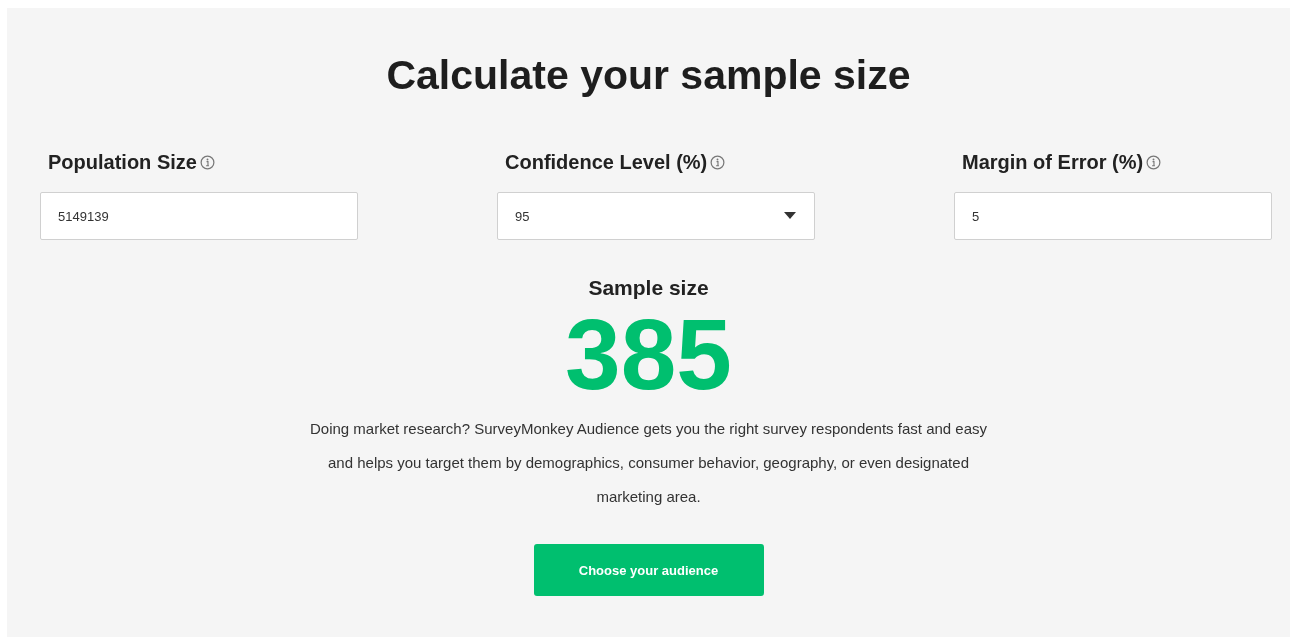  Describe the element at coordinates (648, 75) in the screenshot. I see `page-title: Calculate your sample size` at that location.